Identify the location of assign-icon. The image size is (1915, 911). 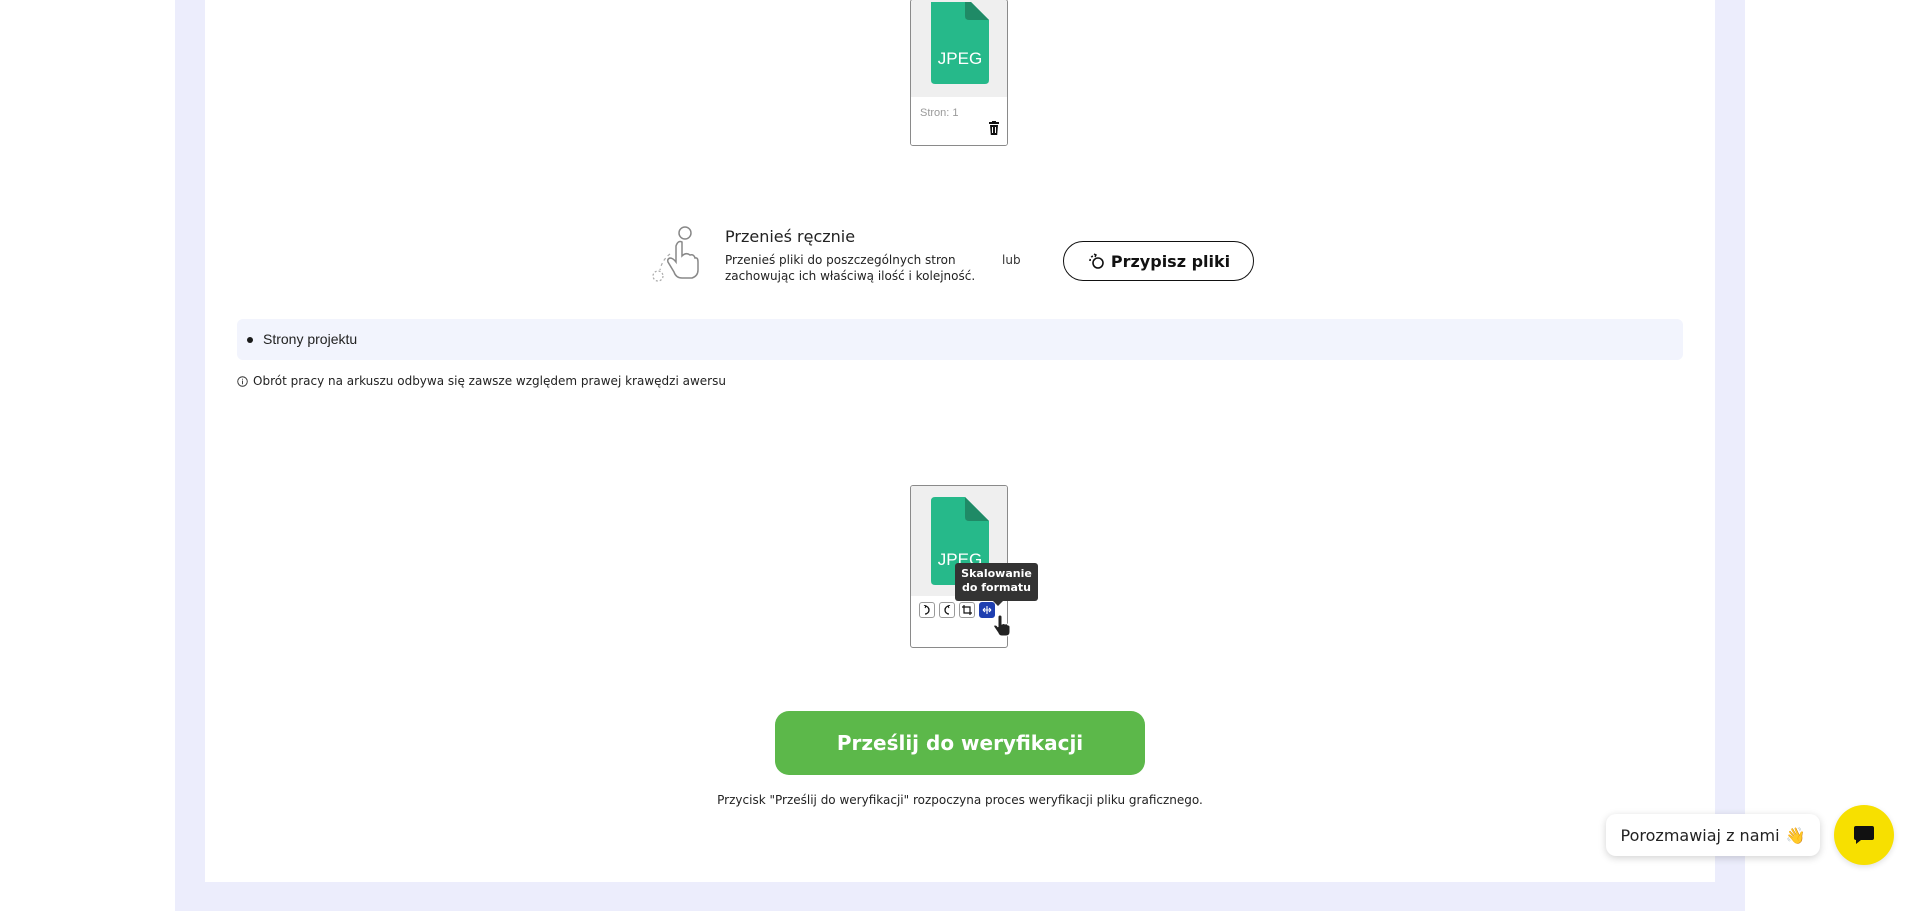
(1096, 261).